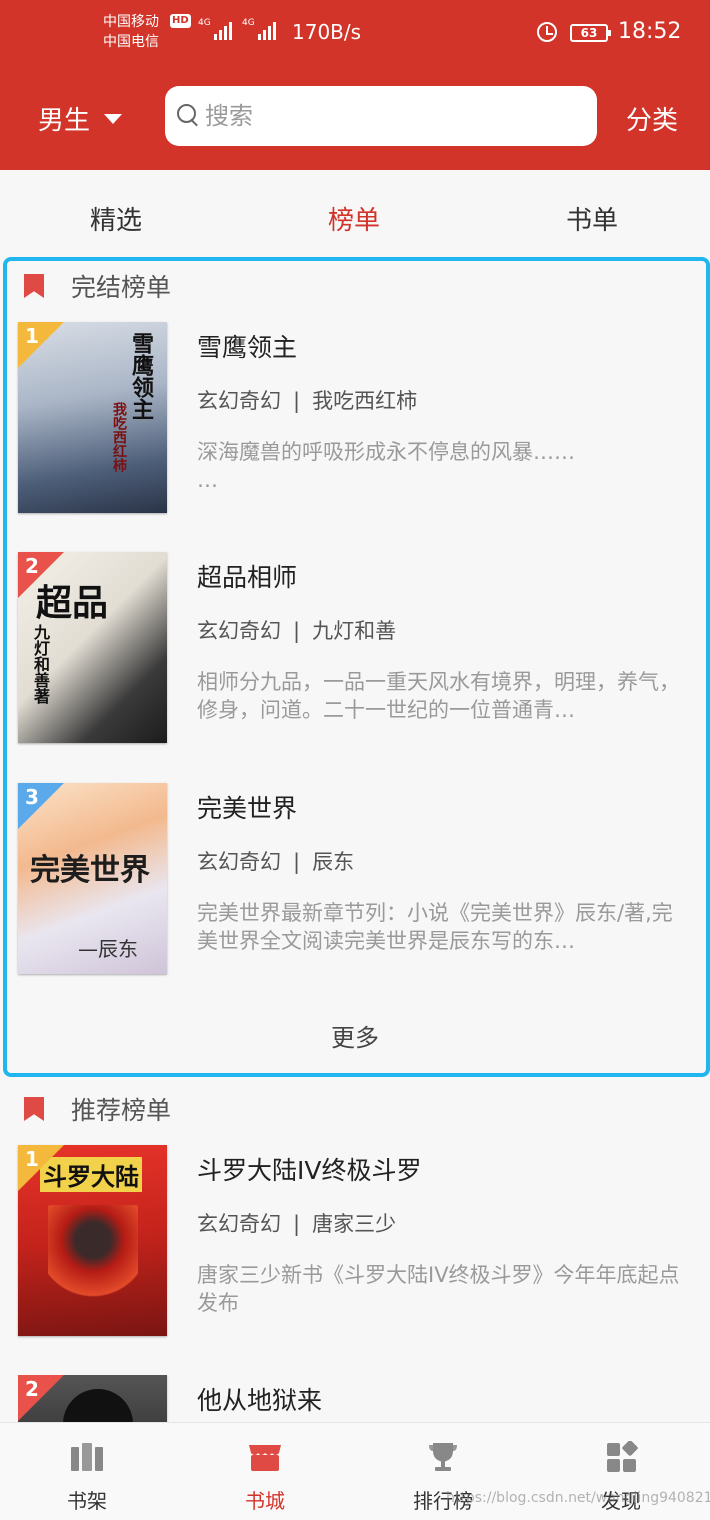 Image resolution: width=710 pixels, height=1520 pixels. I want to click on nav-bookstore: 书城, so click(265, 1471).